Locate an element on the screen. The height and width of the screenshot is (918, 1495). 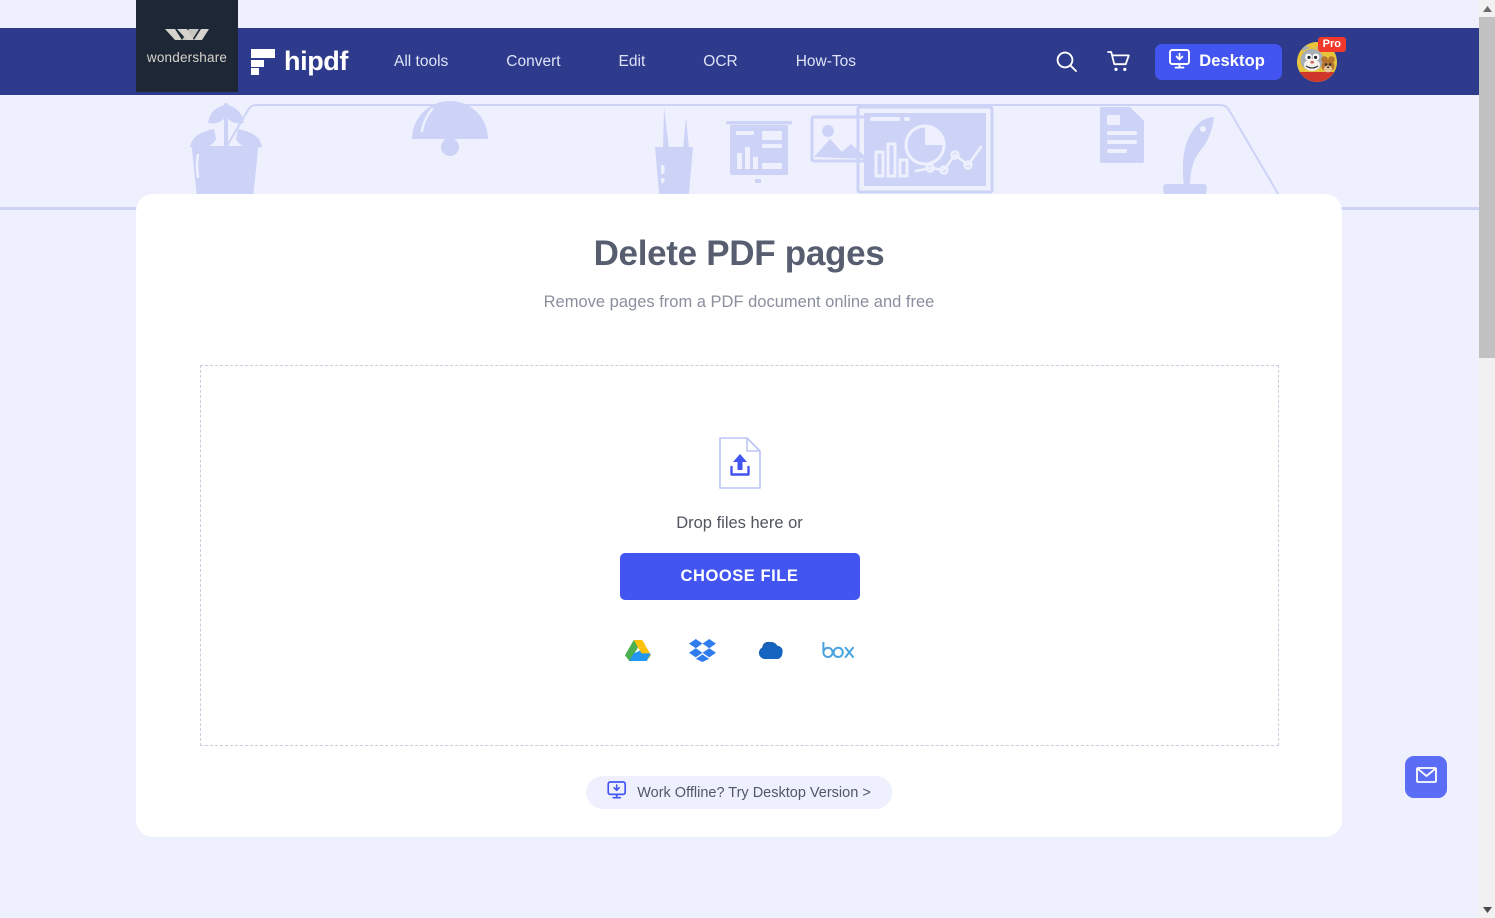
nav-right-actions: Desktop Pro is located at coordinates (1264, 59).